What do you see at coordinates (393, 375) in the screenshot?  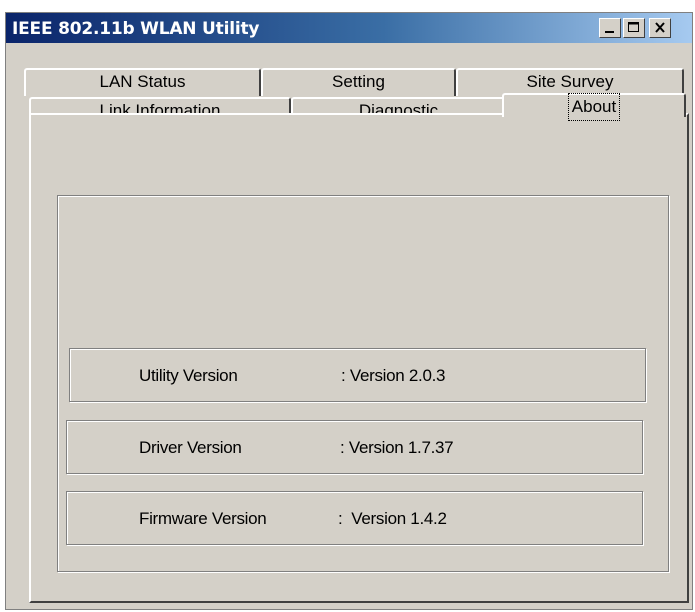 I see `utility-version-value: : Version 2.0.3` at bounding box center [393, 375].